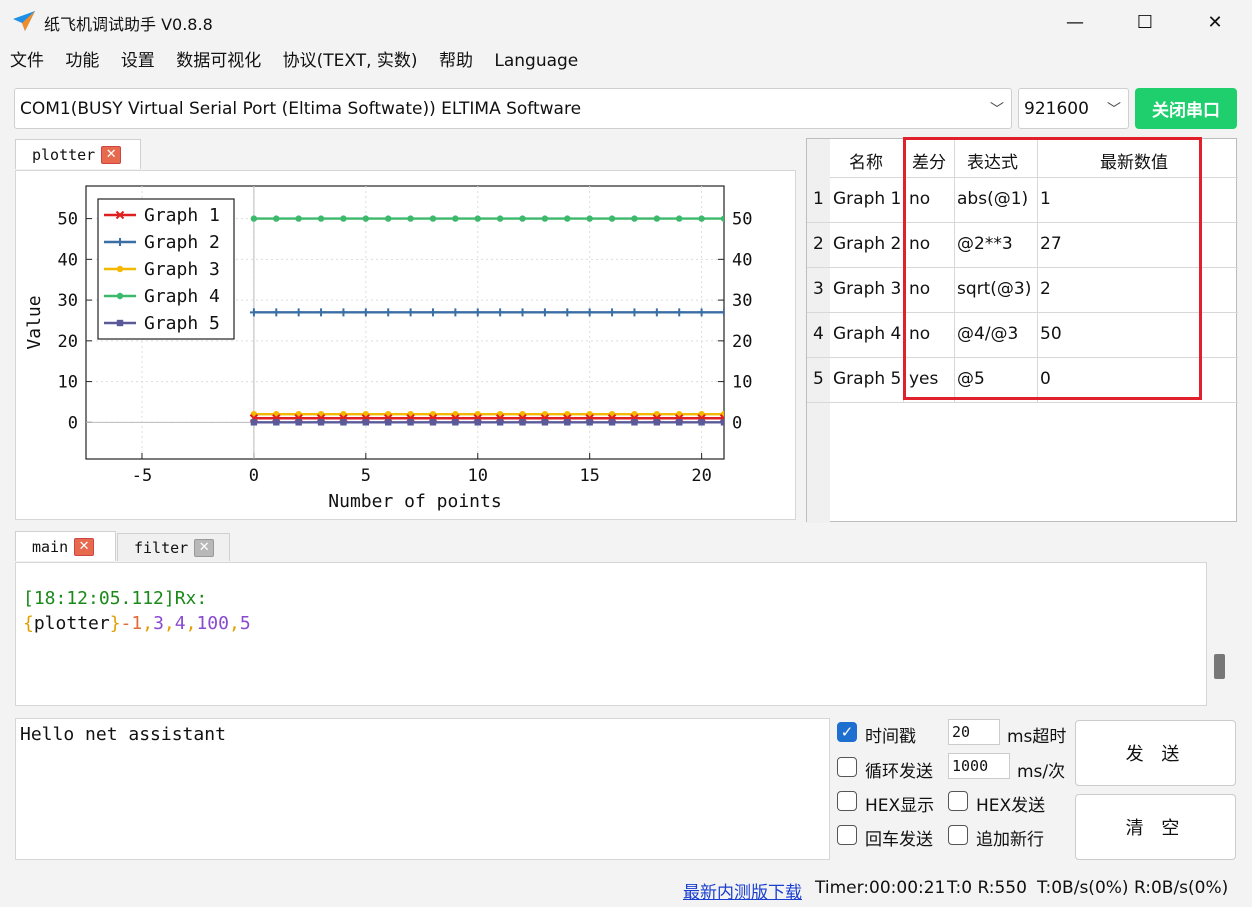 The image size is (1252, 907). What do you see at coordinates (742, 891) in the screenshot?
I see `beta-download-link: 最新内测版下载` at bounding box center [742, 891].